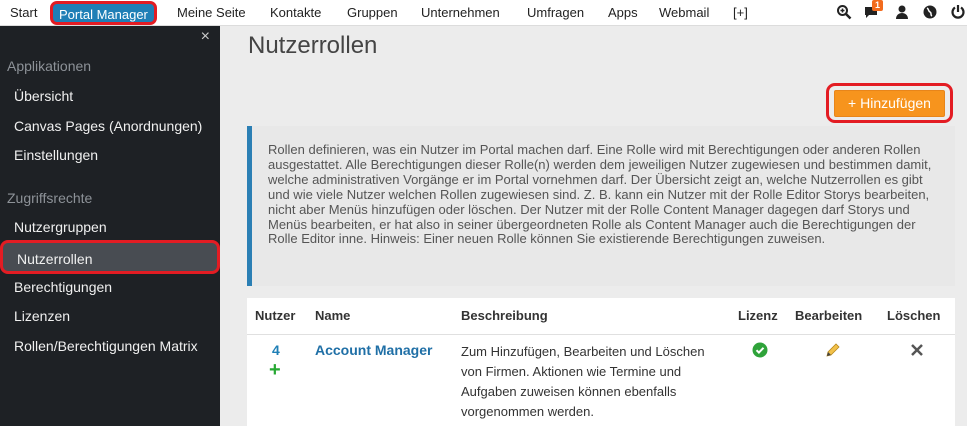  I want to click on delete-icon, so click(917, 350).